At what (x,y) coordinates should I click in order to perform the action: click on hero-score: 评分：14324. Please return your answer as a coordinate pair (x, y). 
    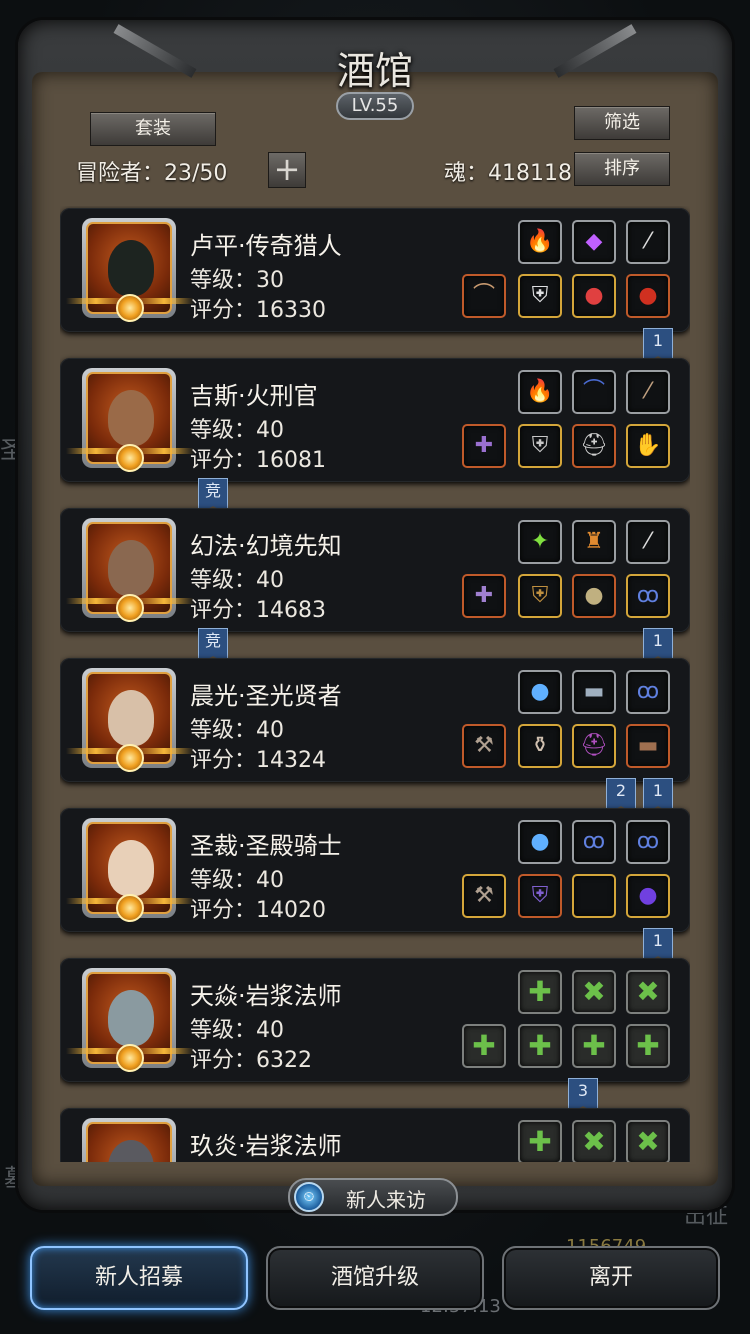
    Looking at the image, I should click on (258, 760).